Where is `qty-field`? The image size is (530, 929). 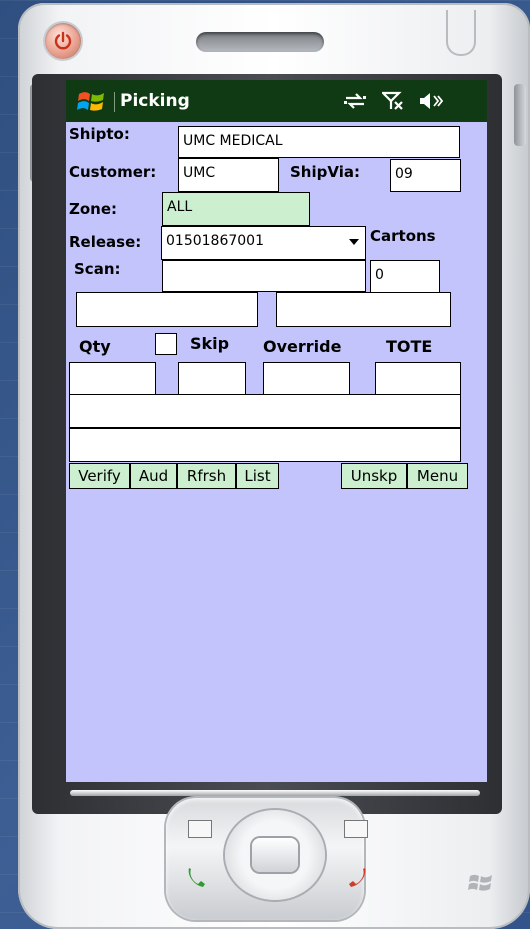 qty-field is located at coordinates (112, 379).